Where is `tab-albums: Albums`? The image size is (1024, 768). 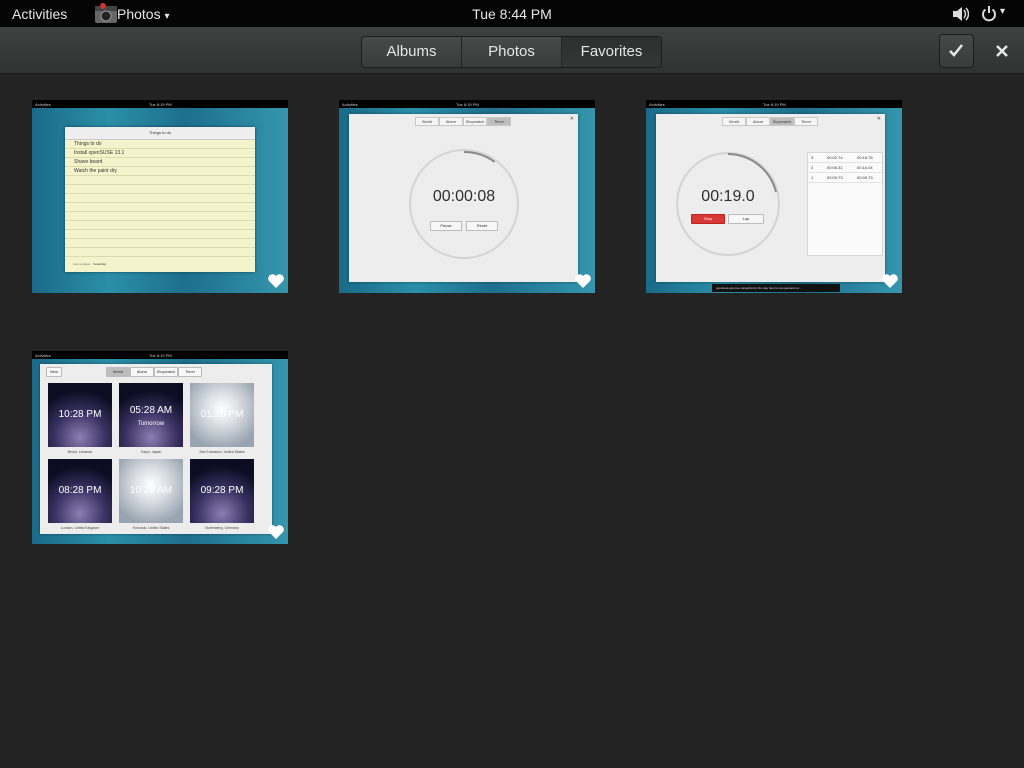
tab-albums: Albums is located at coordinates (412, 52).